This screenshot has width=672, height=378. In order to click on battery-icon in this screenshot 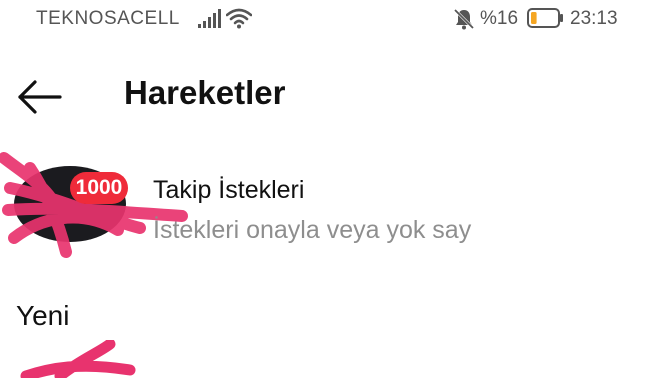, I will do `click(545, 18)`.